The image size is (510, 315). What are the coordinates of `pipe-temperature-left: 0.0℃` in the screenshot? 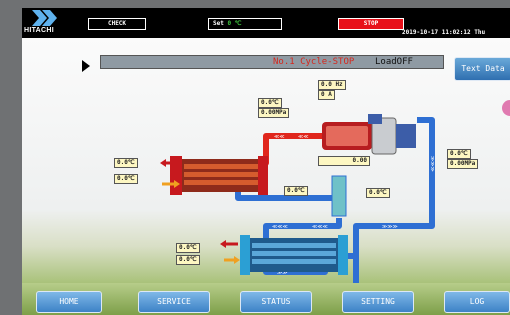 It's located at (296, 191).